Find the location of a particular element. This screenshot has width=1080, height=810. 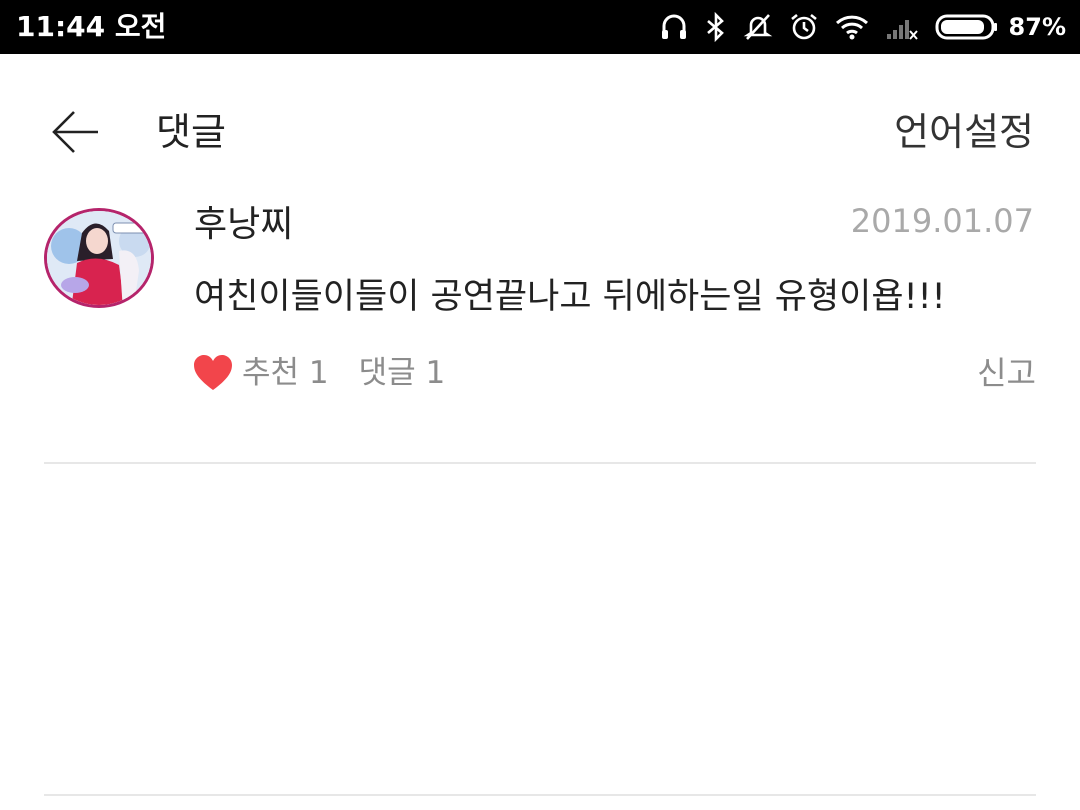

report-button: 신고 is located at coordinates (1006, 373).